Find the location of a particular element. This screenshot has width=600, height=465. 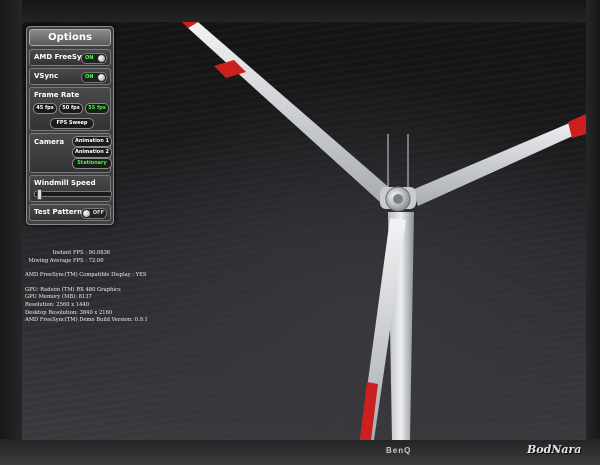

windmill-speed-slider is located at coordinates (73, 194).